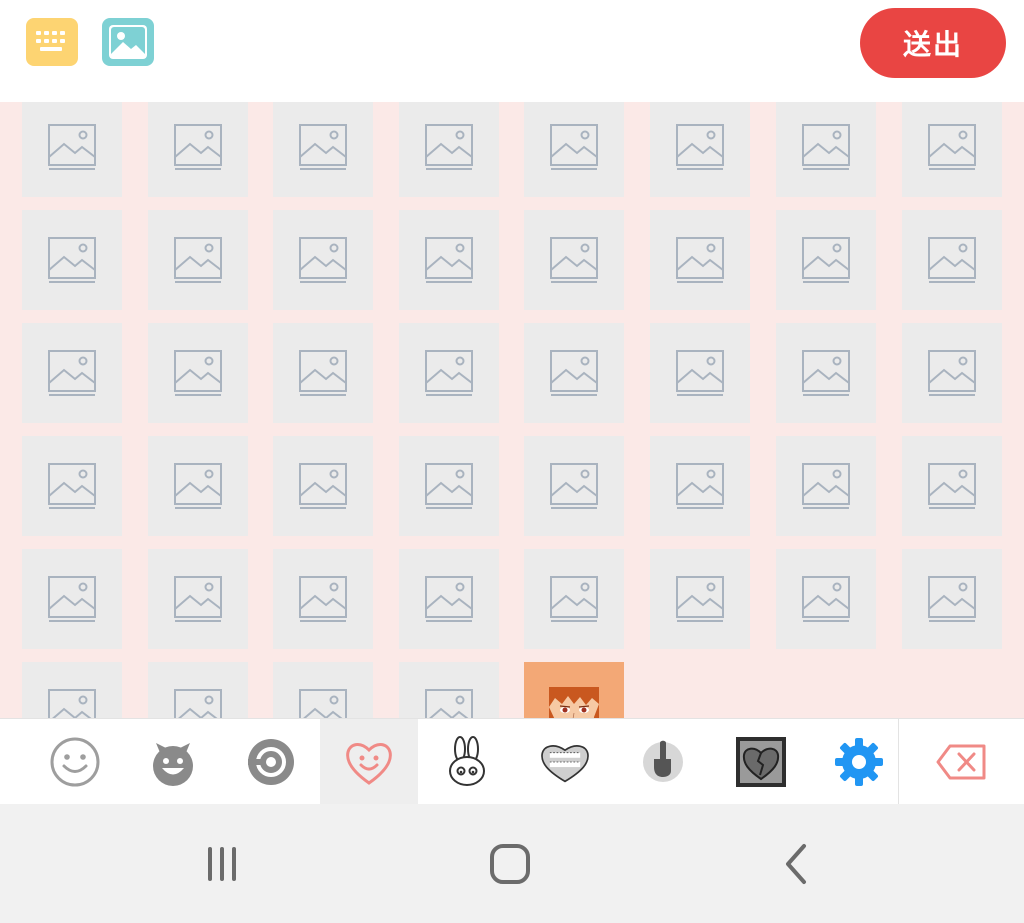  What do you see at coordinates (467, 762) in the screenshot?
I see `tab-bunny` at bounding box center [467, 762].